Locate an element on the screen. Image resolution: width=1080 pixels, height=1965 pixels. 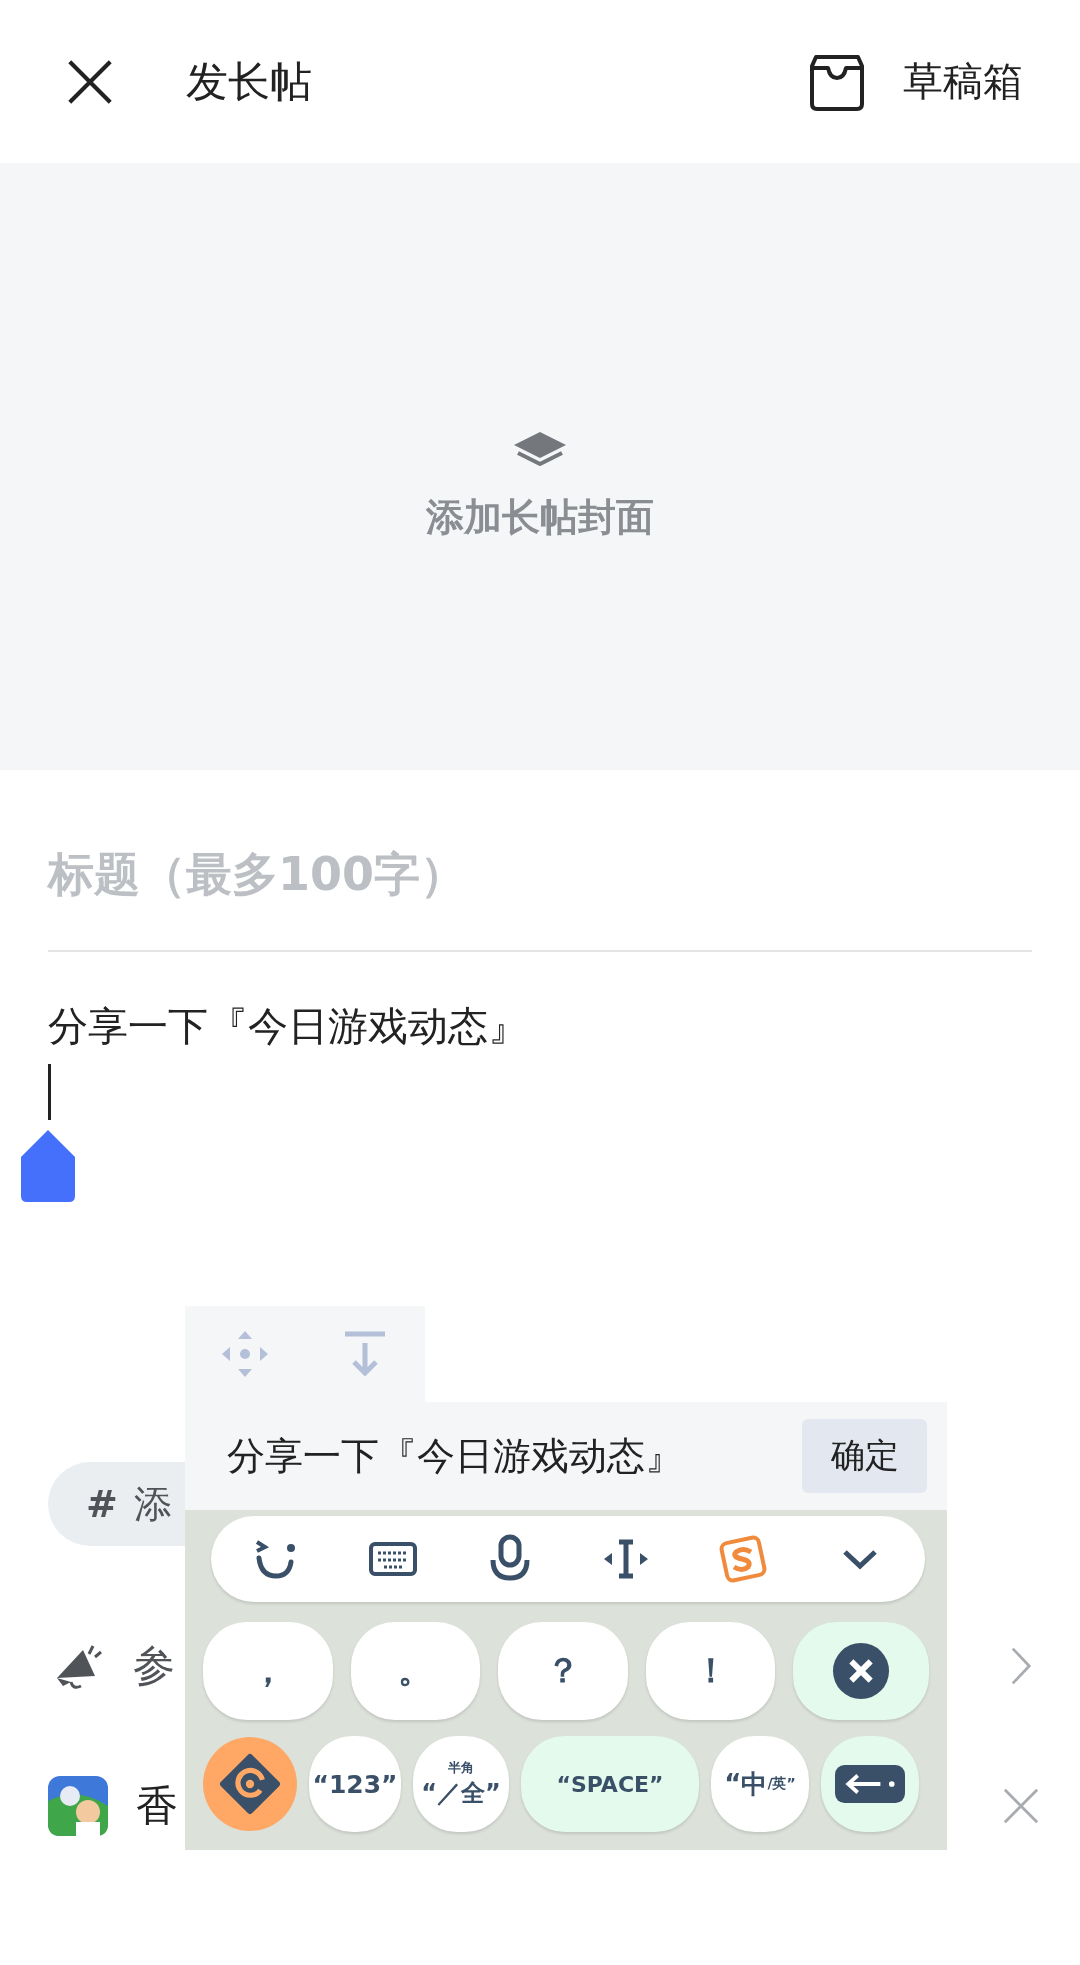
symbol-key: ， is located at coordinates (268, 1671).